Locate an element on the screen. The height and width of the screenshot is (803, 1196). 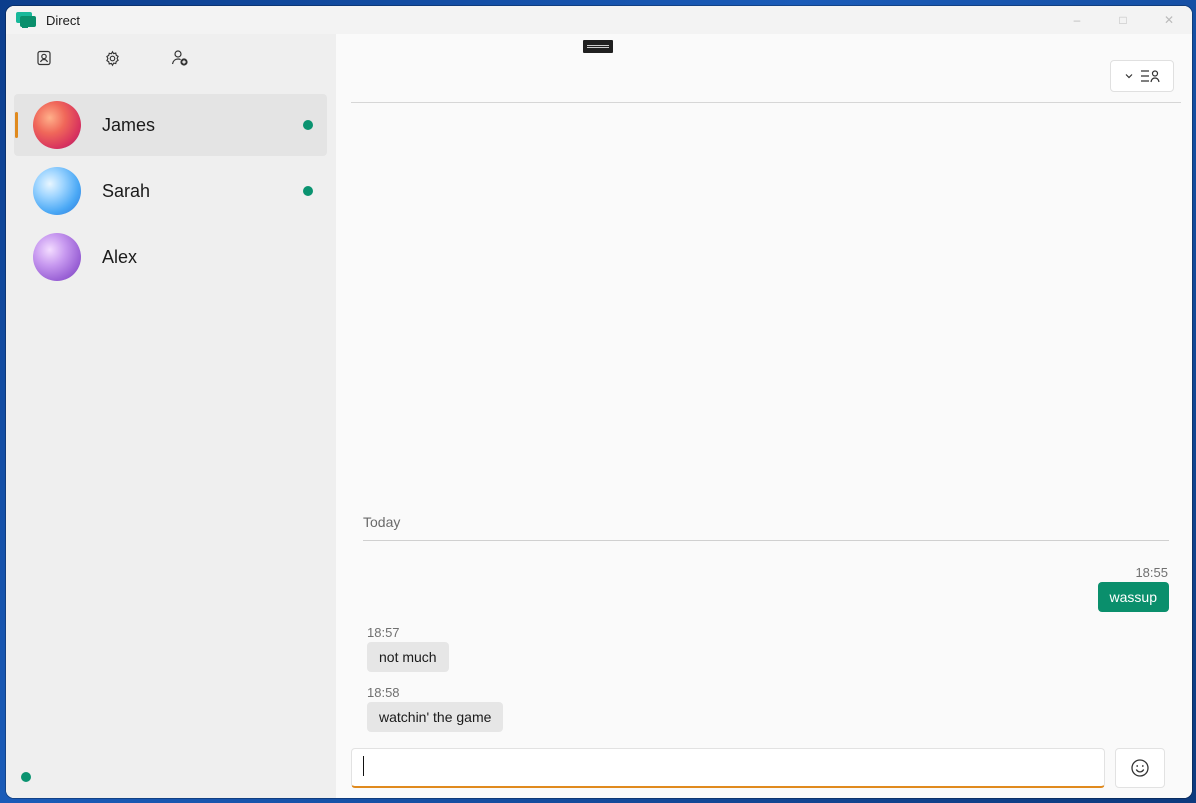
connection-status-dot is located at coordinates (26, 777).